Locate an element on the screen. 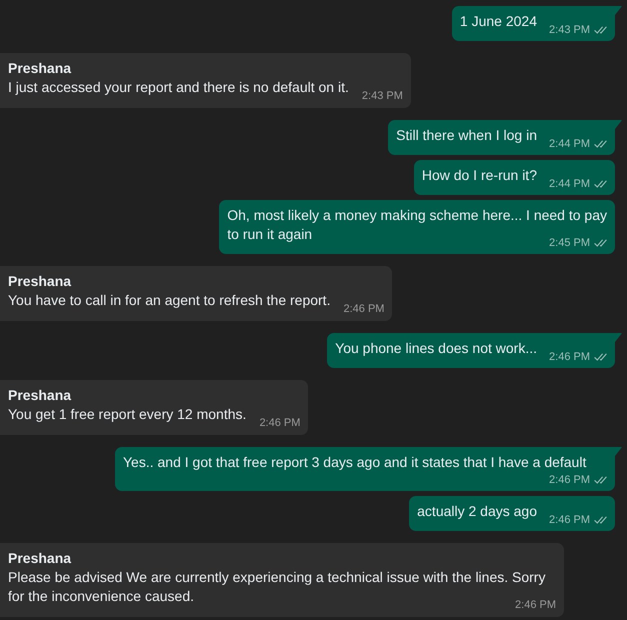  message-text: I just accessed your report and there is no default on it. is located at coordinates (178, 87).